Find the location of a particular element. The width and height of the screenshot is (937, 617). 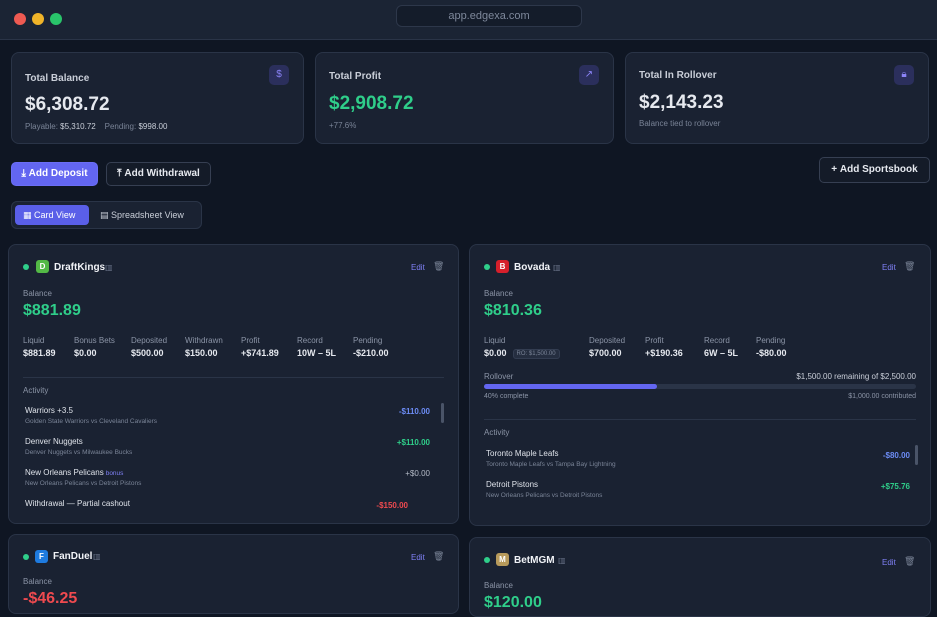

bovada-logo-icon: B is located at coordinates (502, 266).